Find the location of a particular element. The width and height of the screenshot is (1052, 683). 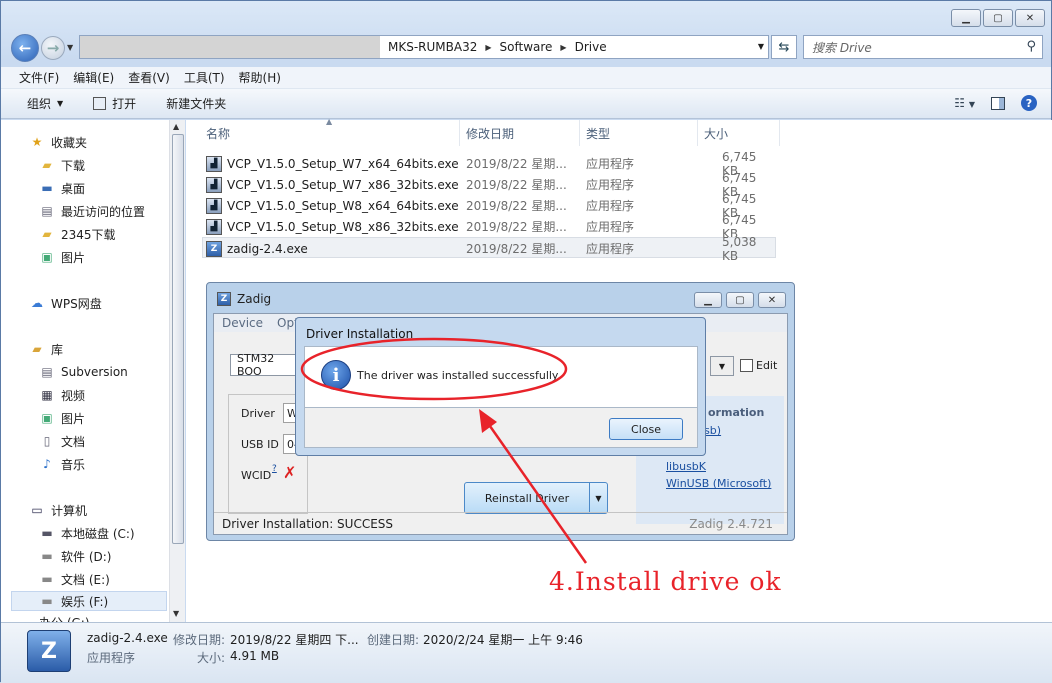

sidebar-item-desktop: ▬ 桌面 is located at coordinates (62, 188).